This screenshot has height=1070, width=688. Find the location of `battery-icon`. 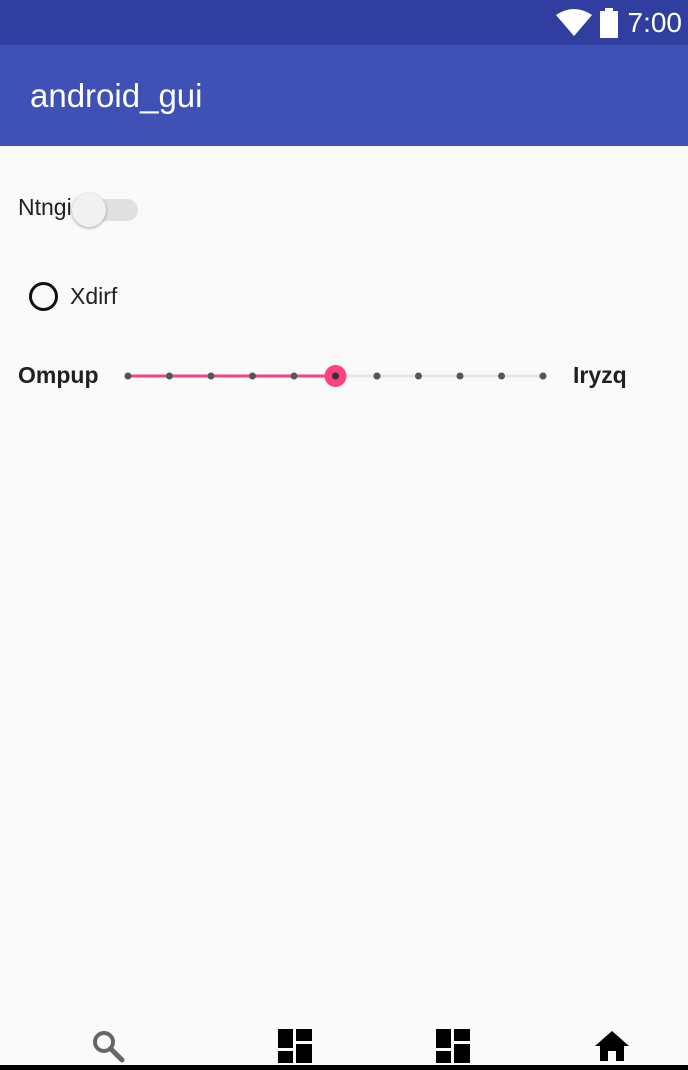

battery-icon is located at coordinates (608, 22).